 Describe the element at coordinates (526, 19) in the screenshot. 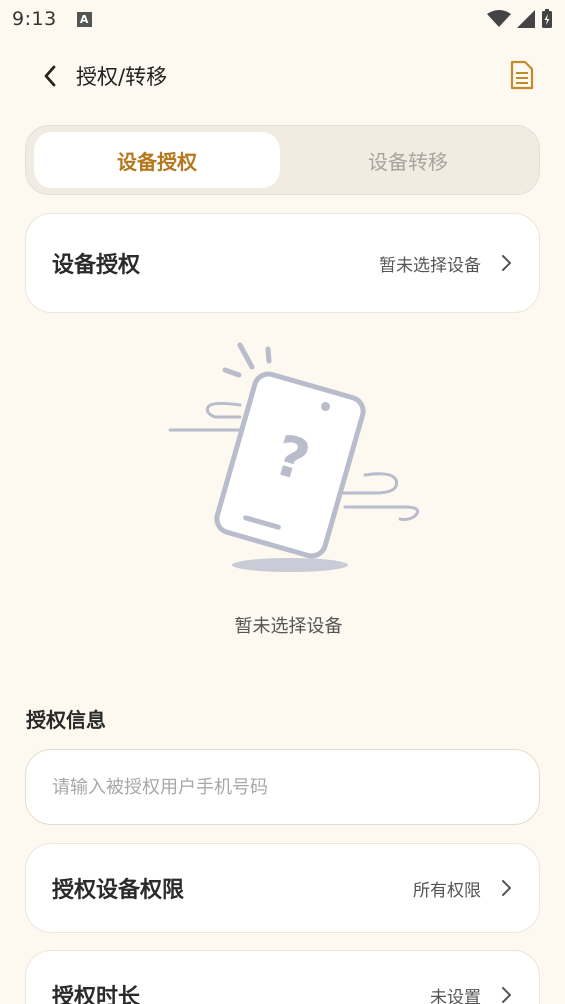

I see `signal-icon` at that location.